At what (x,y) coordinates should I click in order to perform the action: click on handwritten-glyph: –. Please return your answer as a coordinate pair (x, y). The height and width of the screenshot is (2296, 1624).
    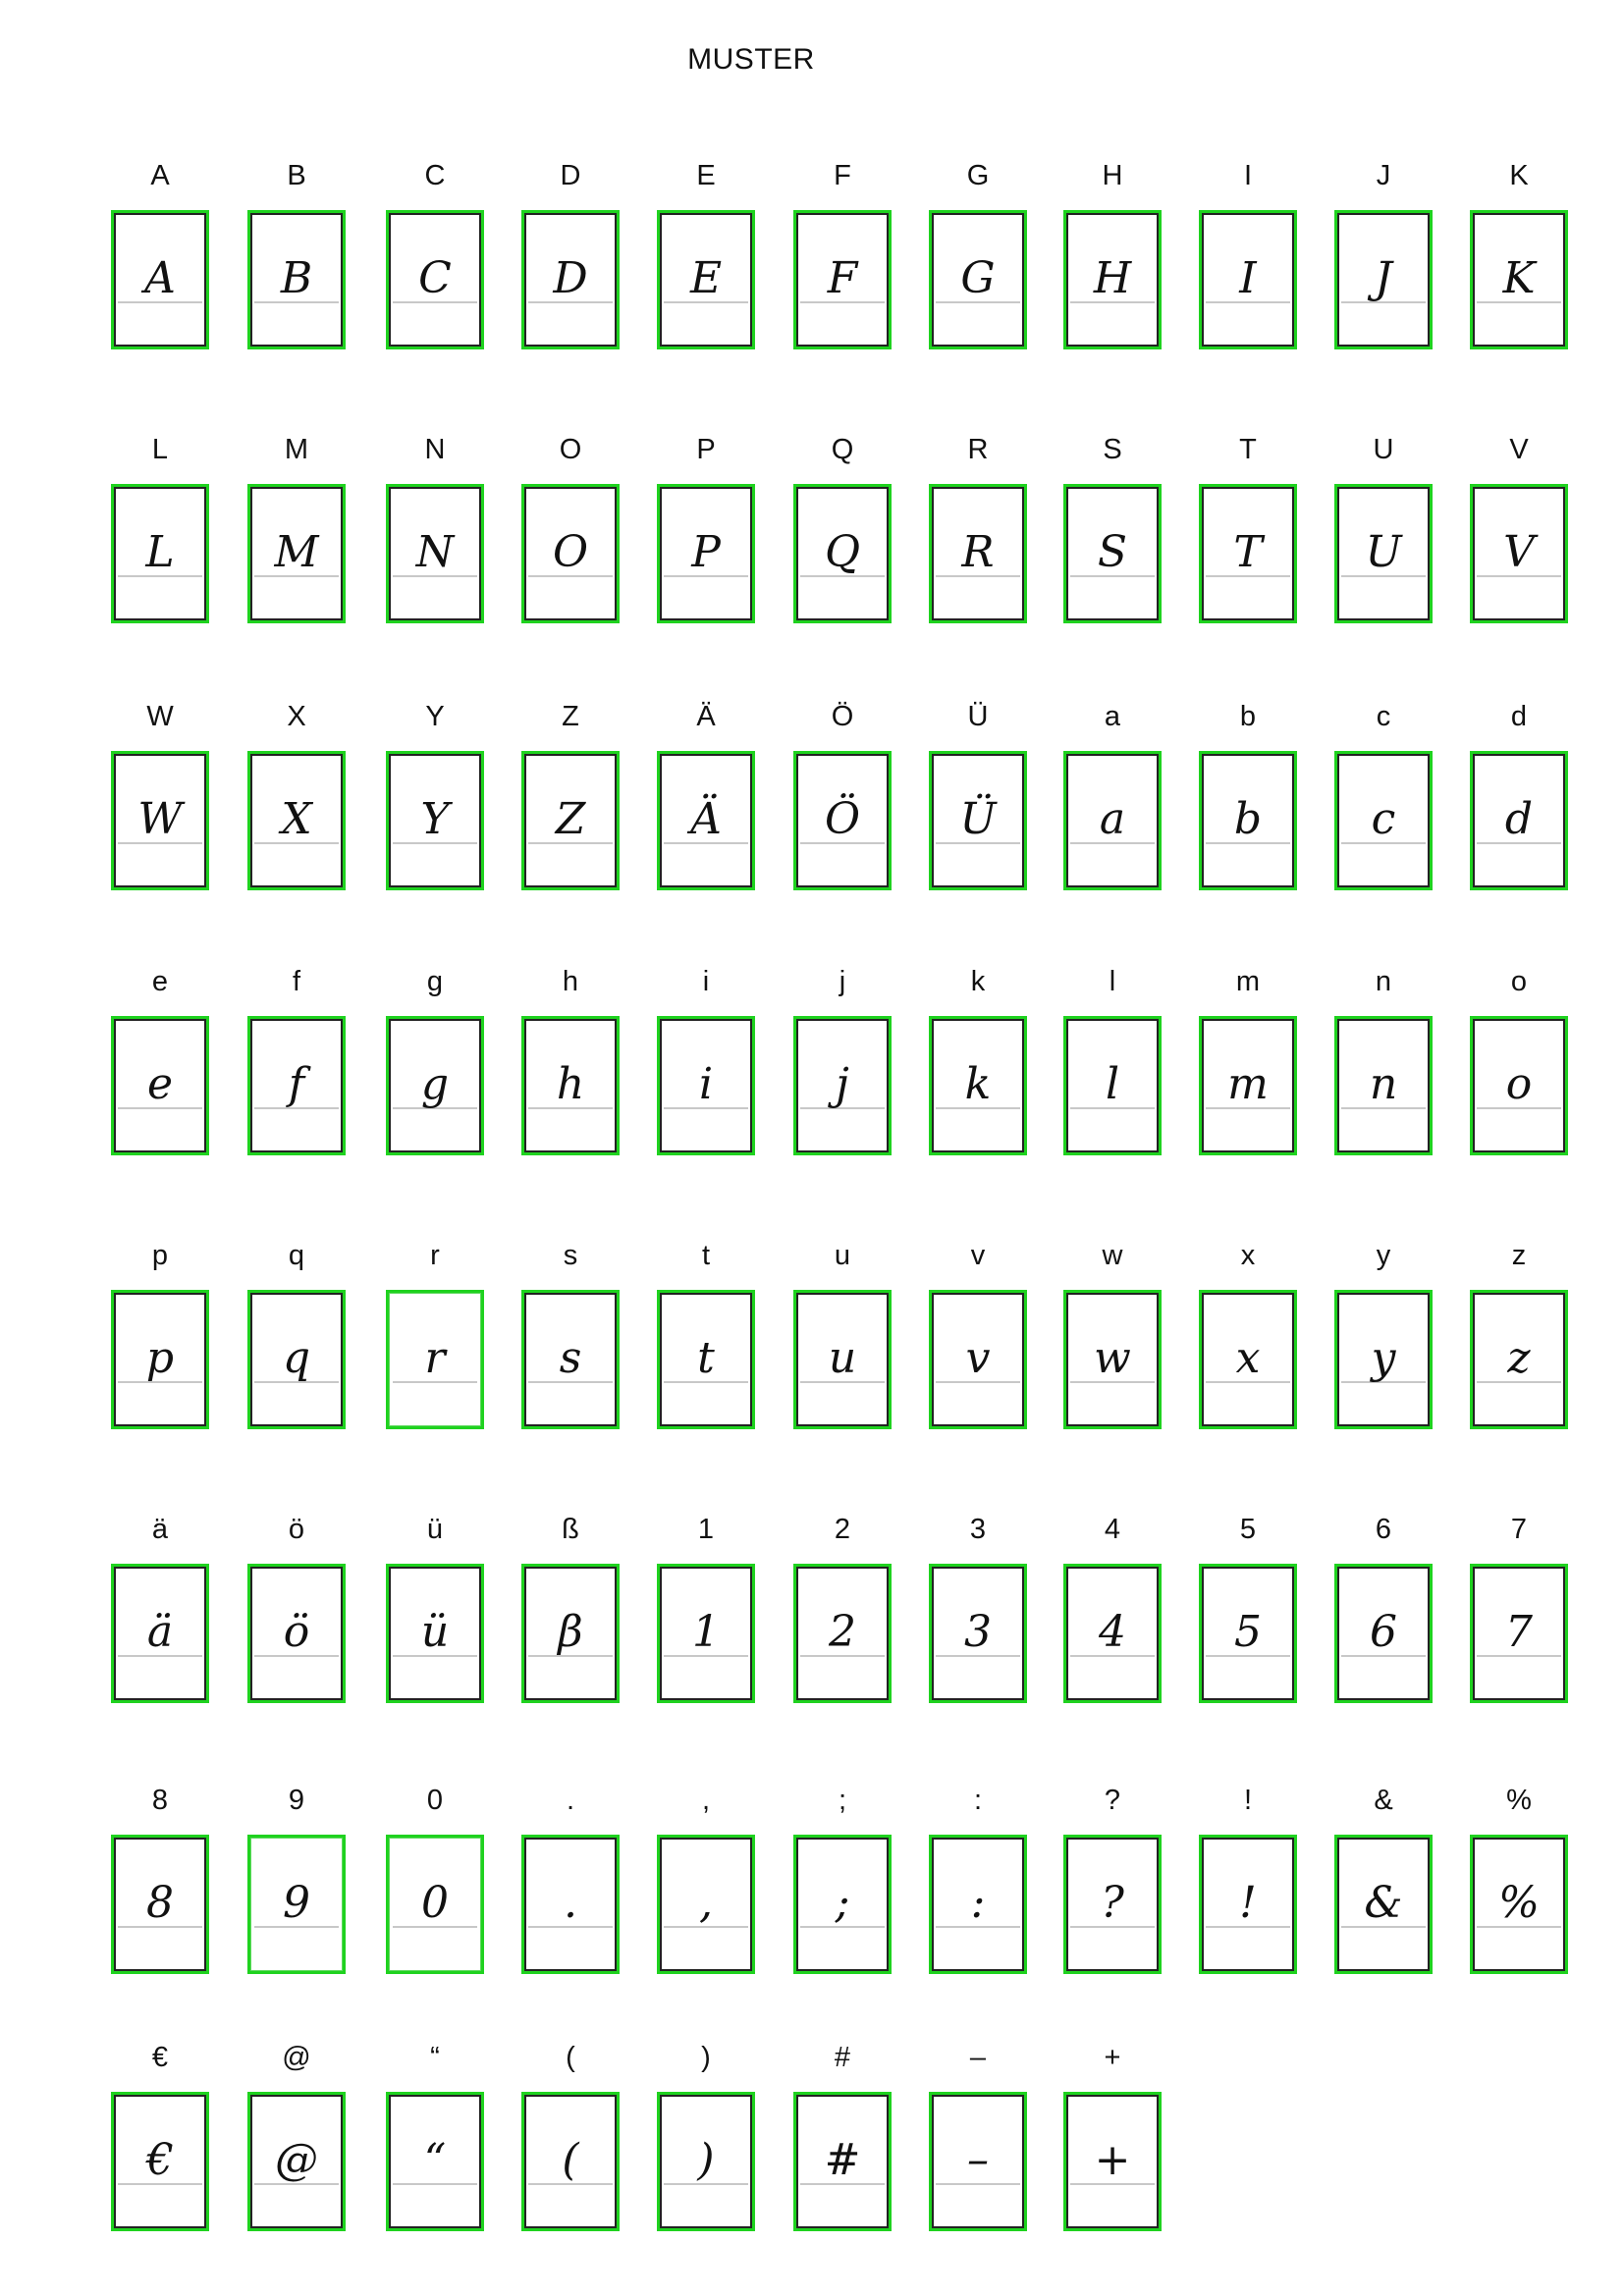
    Looking at the image, I should click on (978, 2160).